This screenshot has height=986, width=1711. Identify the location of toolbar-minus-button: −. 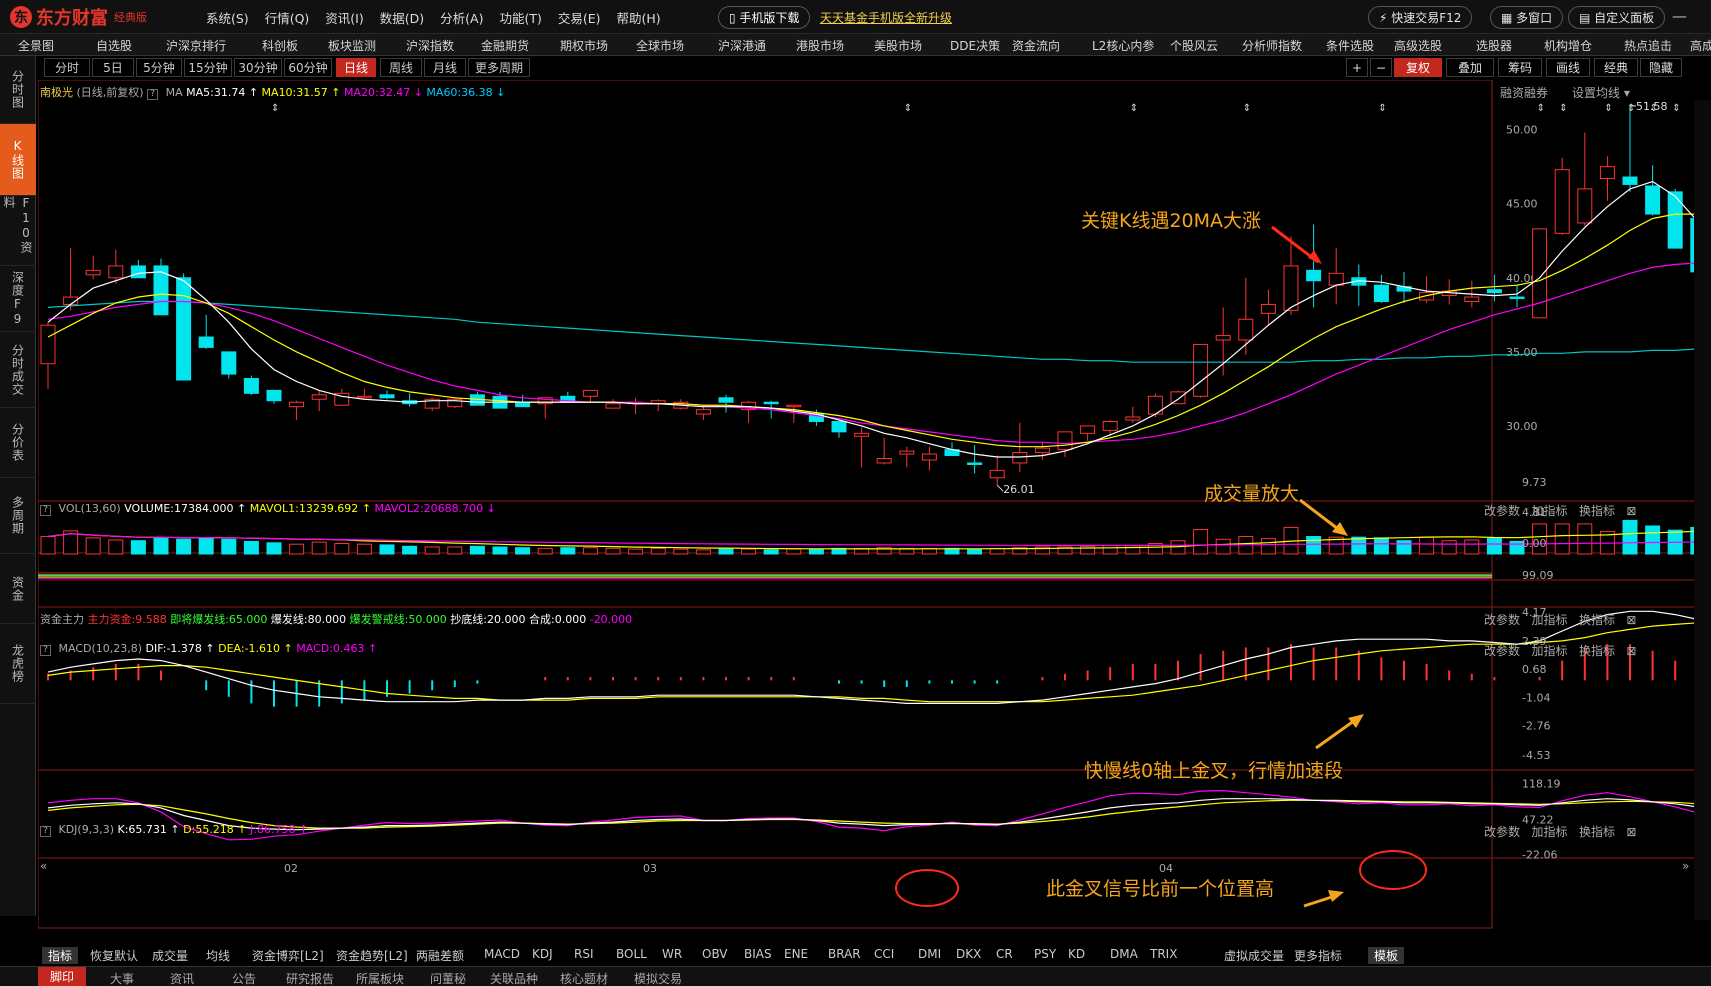
(1381, 67).